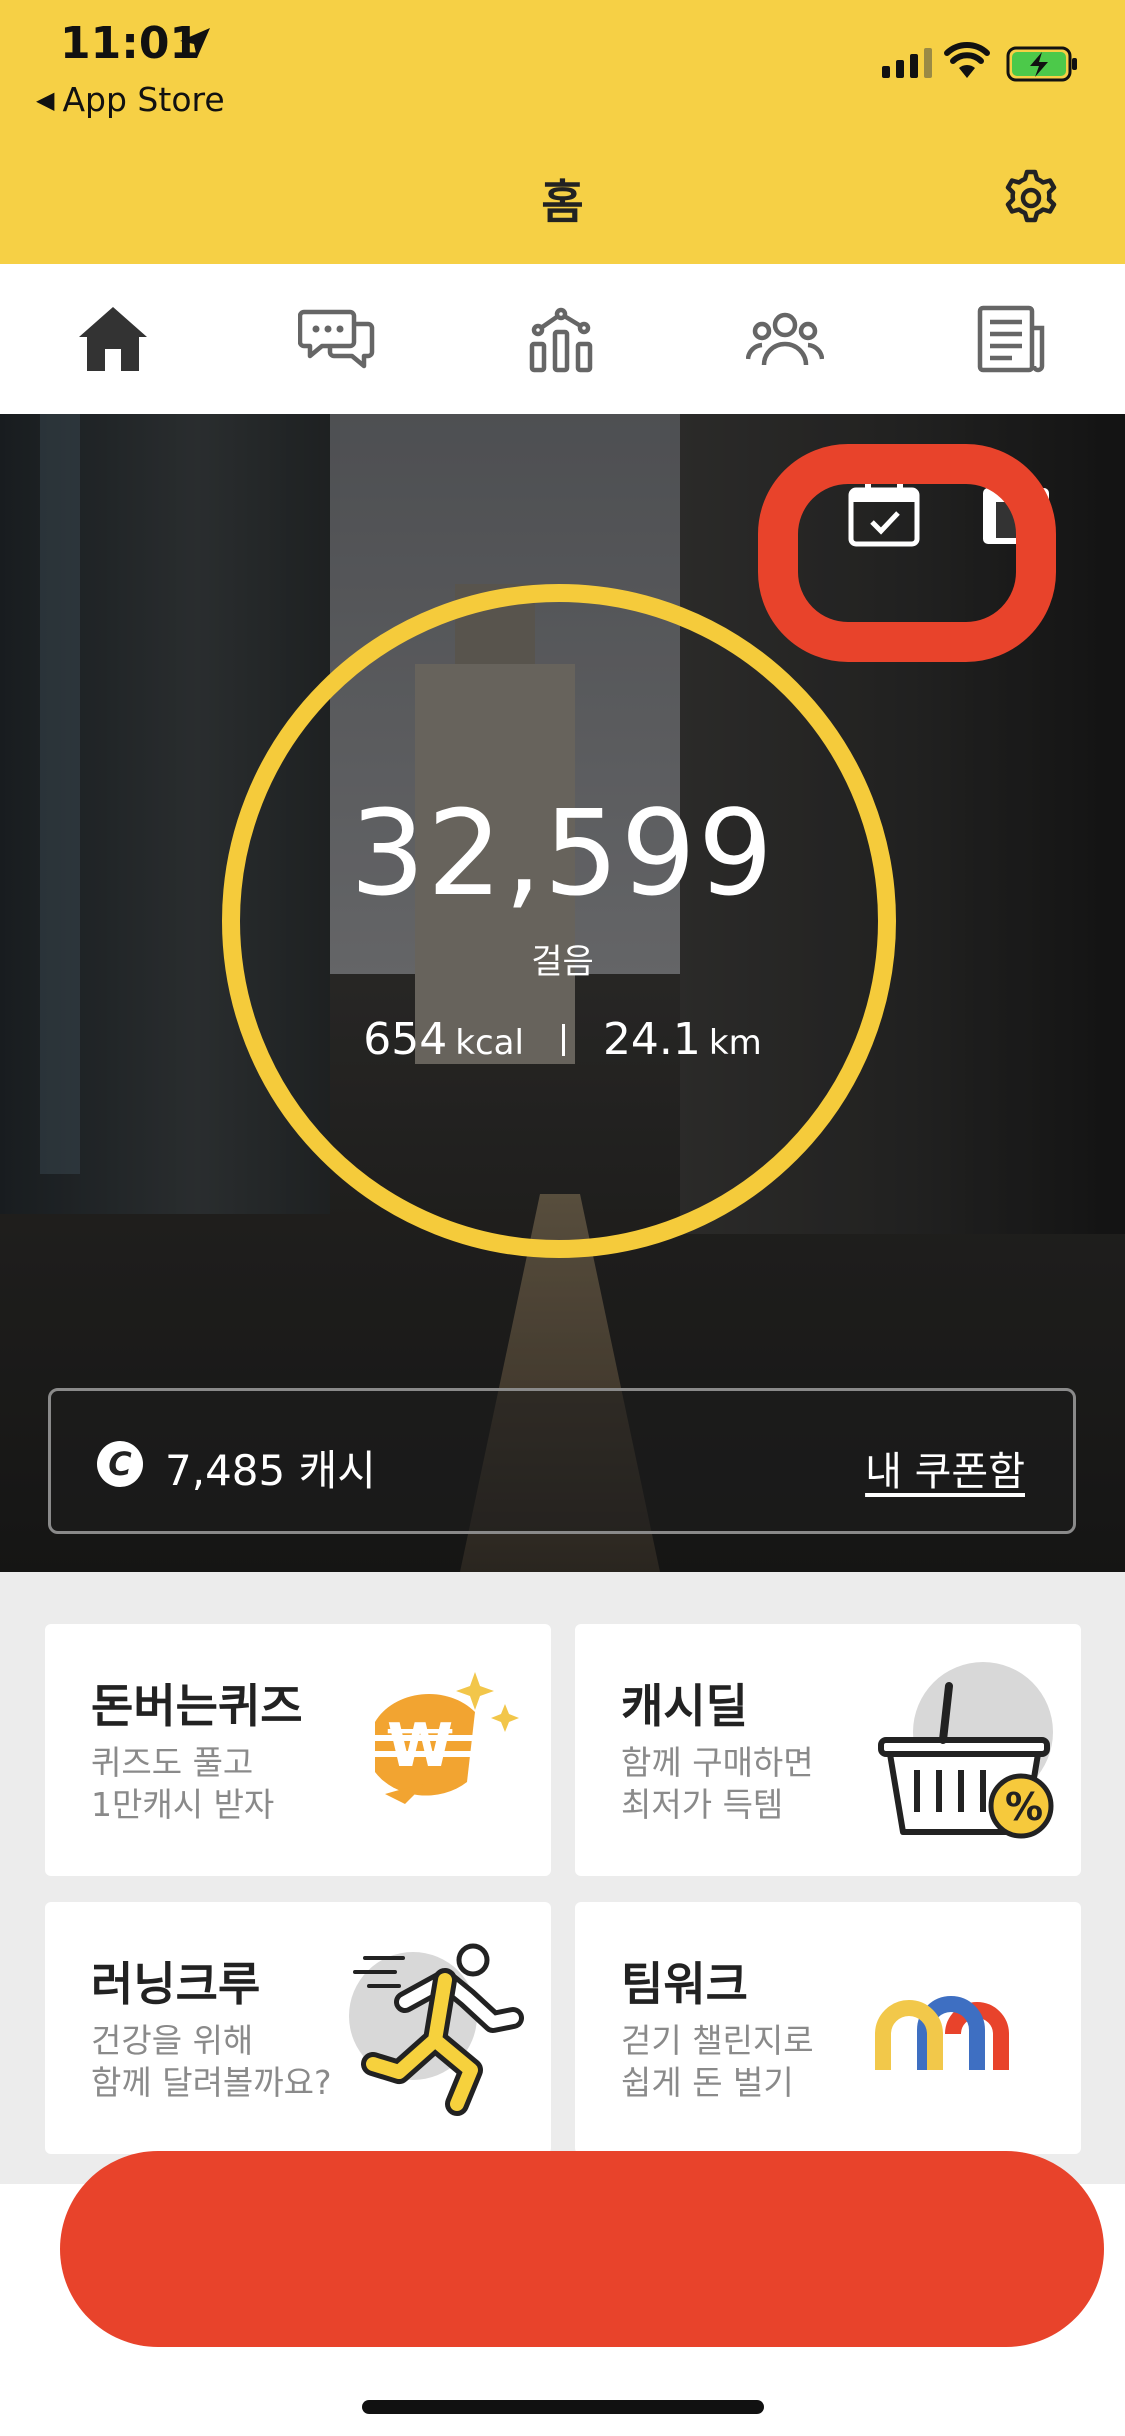 This screenshot has width=1125, height=2436. I want to click on card-running-crew: 러닝크루 건강을 위해 함께 달려볼까요?, so click(298, 2028).